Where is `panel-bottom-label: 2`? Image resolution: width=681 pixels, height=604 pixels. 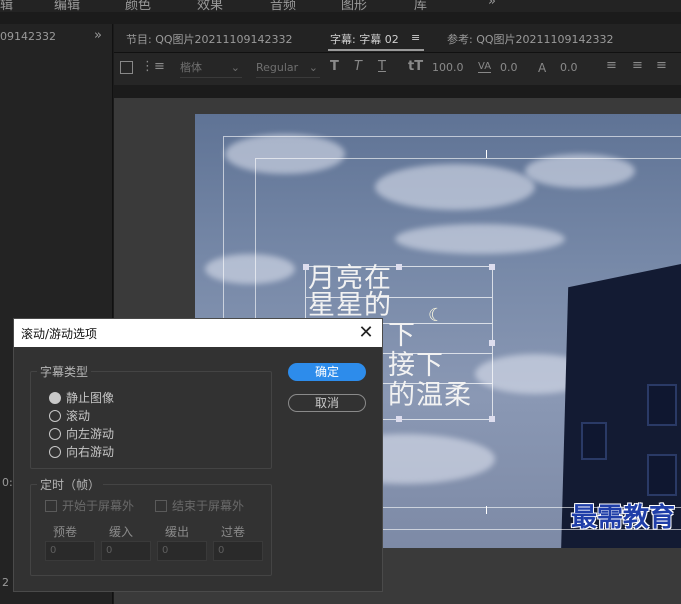
panel-bottom-label: 2 is located at coordinates (5, 582).